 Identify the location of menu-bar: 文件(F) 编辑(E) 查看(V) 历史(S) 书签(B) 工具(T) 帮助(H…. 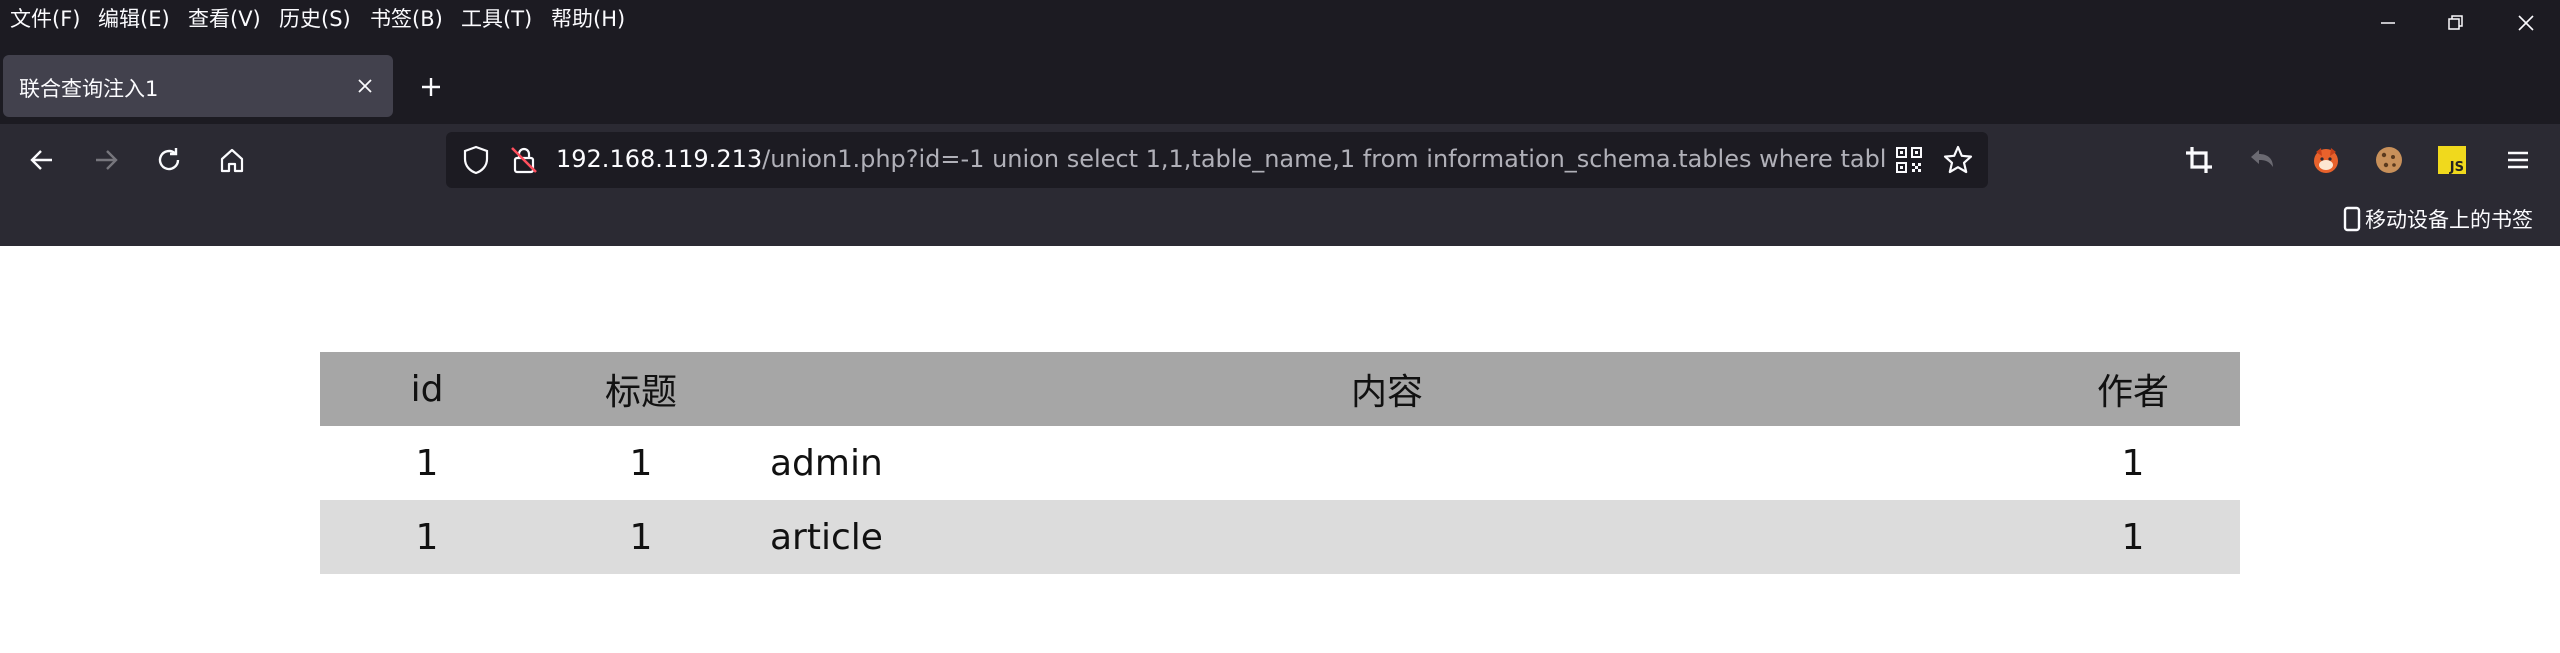
(1280, 18).